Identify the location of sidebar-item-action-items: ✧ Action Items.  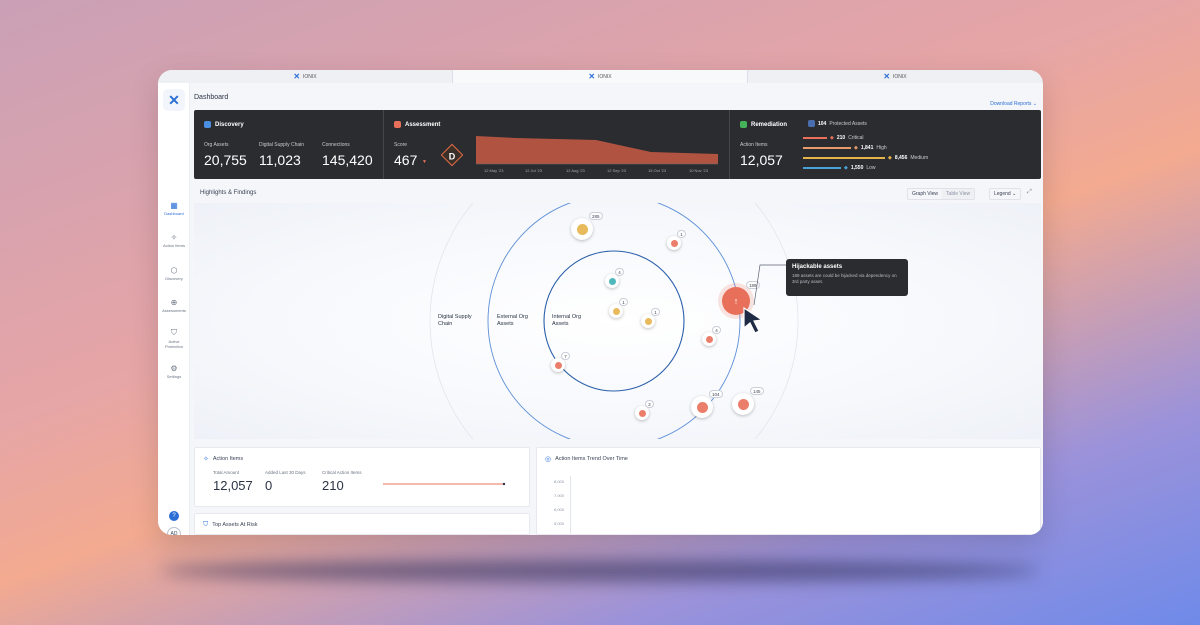
(174, 240).